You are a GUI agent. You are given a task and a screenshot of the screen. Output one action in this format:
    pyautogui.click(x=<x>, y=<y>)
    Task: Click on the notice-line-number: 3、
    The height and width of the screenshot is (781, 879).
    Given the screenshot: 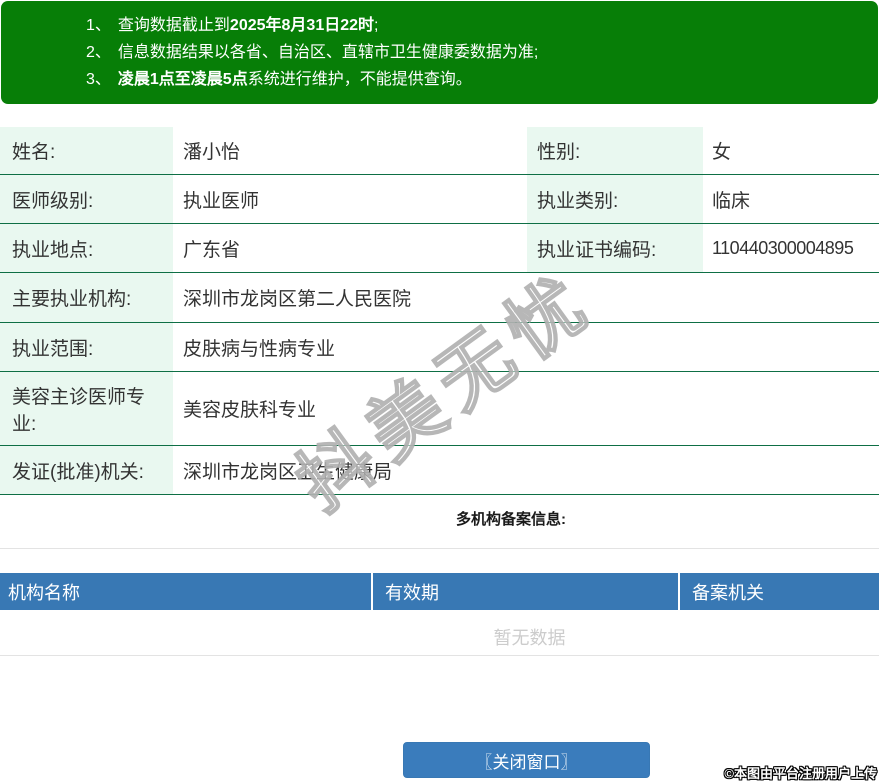 What is the action you would take?
    pyautogui.click(x=98, y=79)
    